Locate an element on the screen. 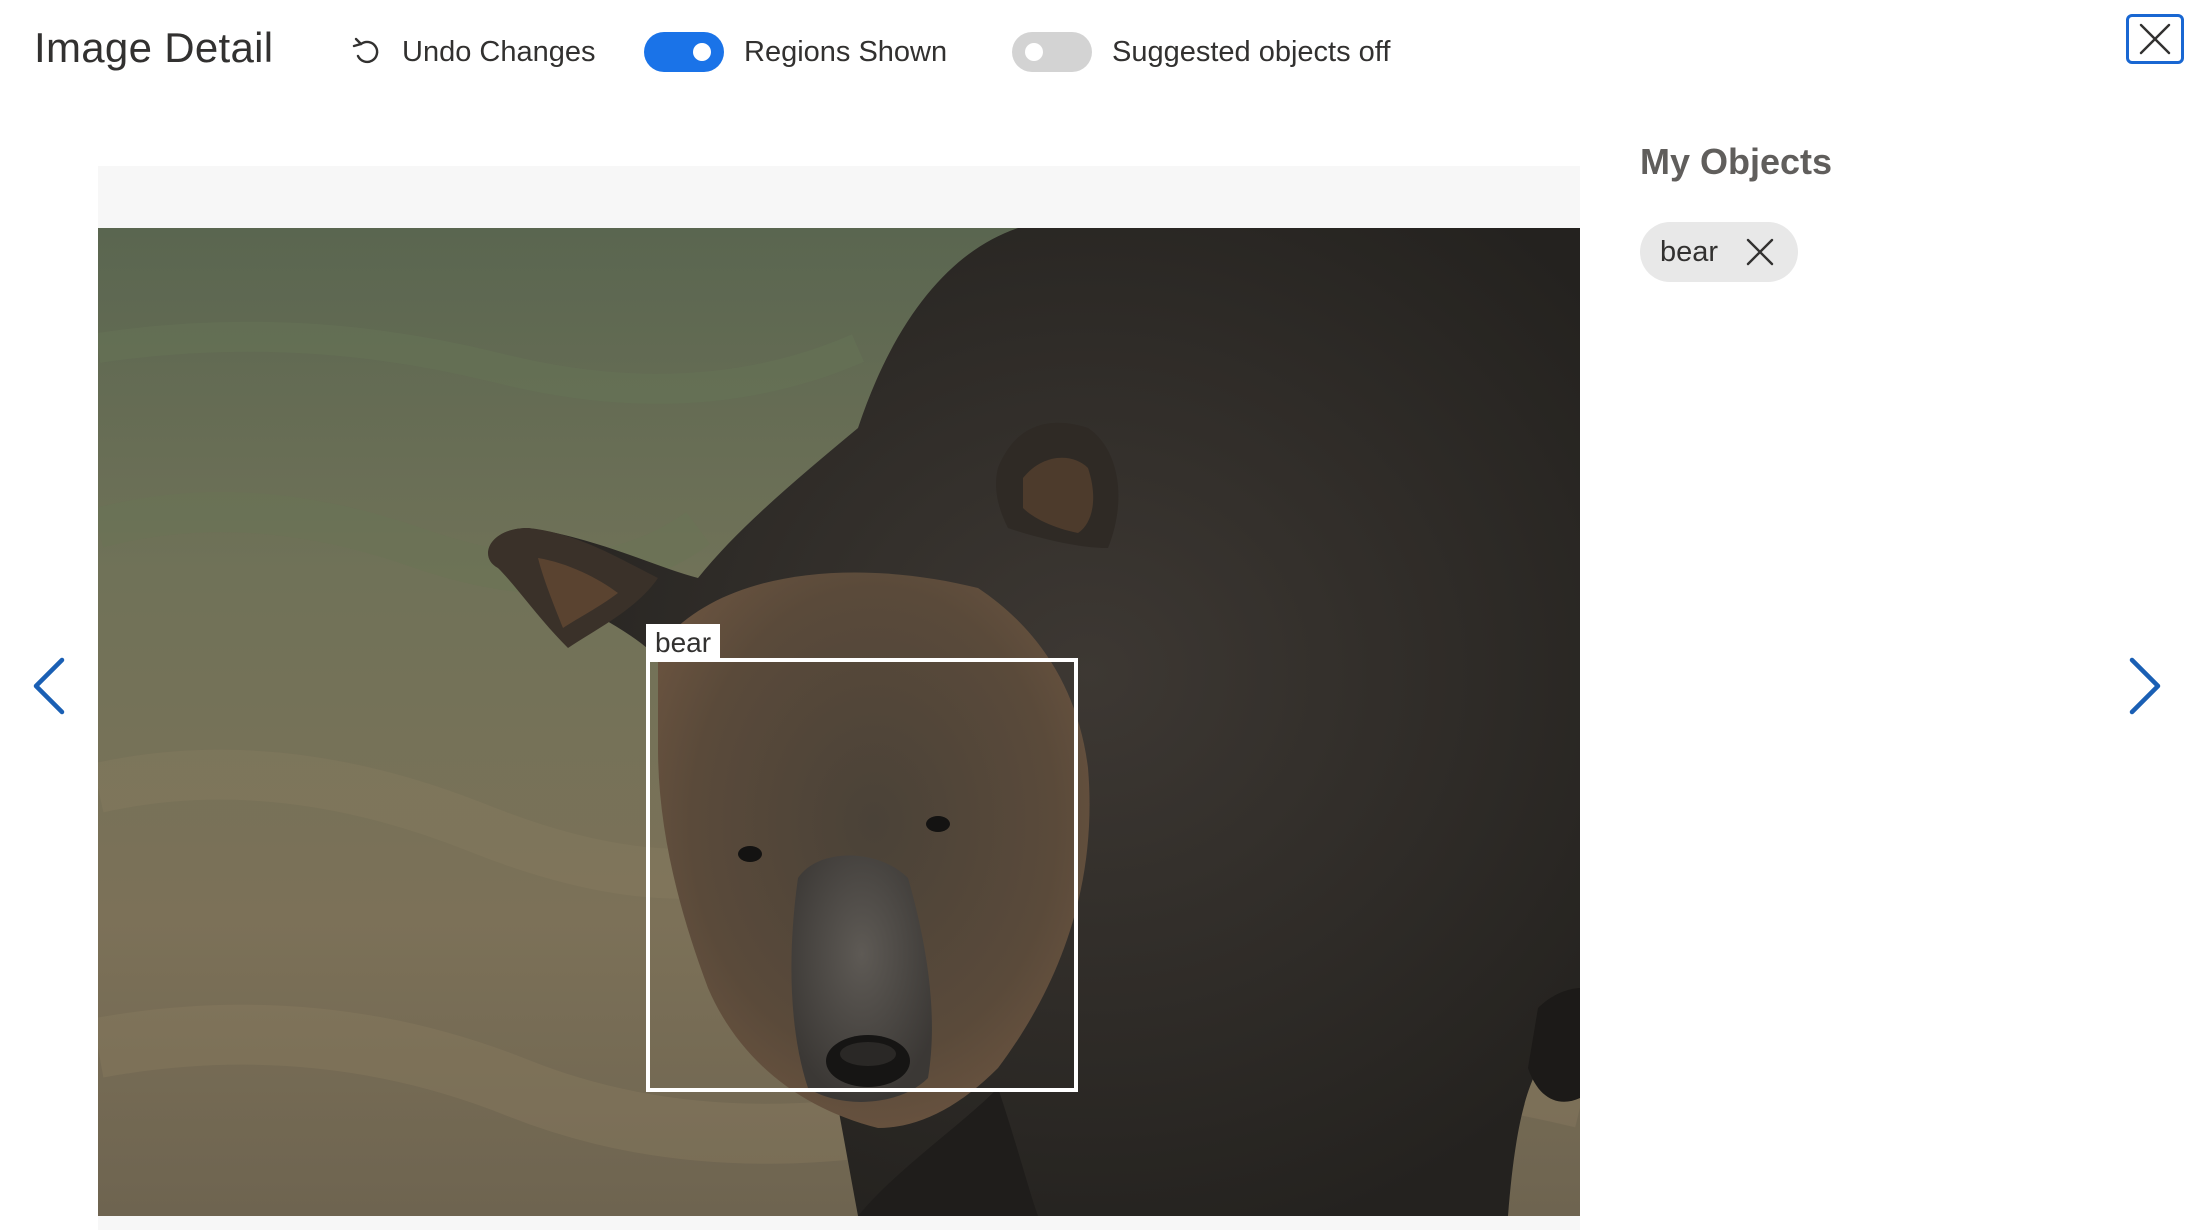  previous-image-button is located at coordinates (49, 686).